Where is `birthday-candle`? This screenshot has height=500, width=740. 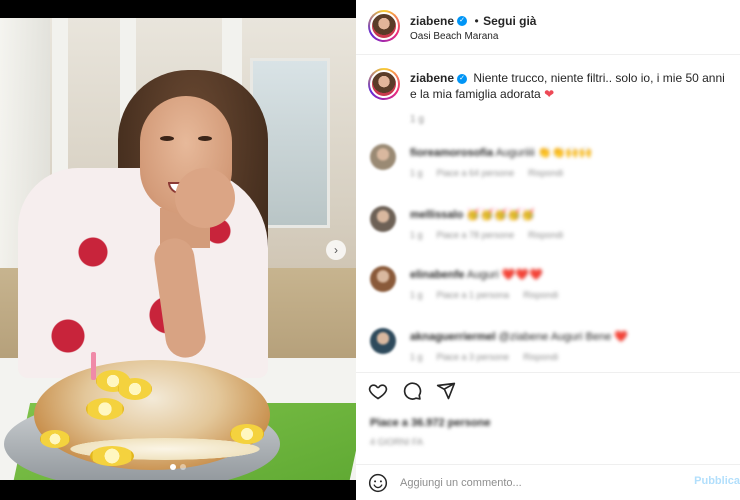
birthday-candle is located at coordinates (93, 366).